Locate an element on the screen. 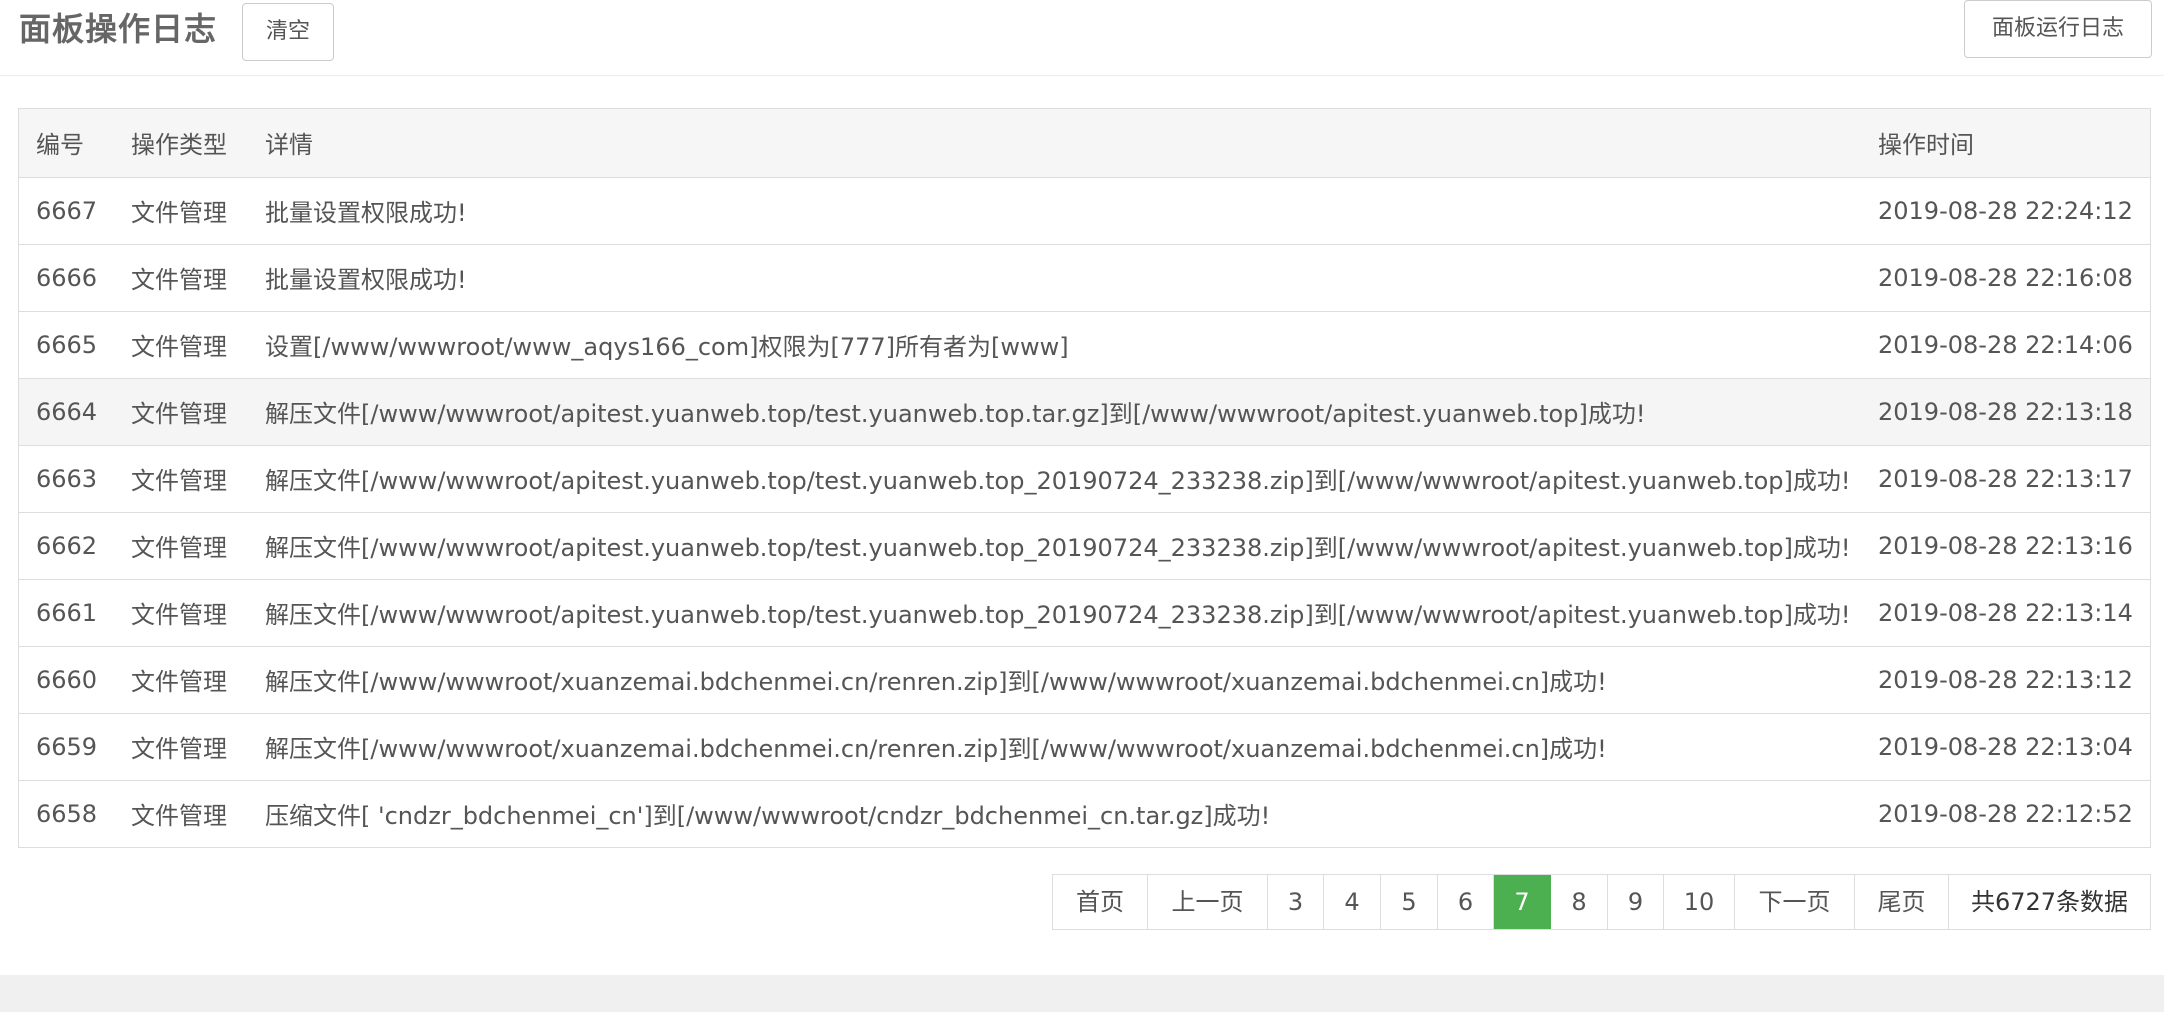  last-page-link: 尾页 is located at coordinates (1902, 902).